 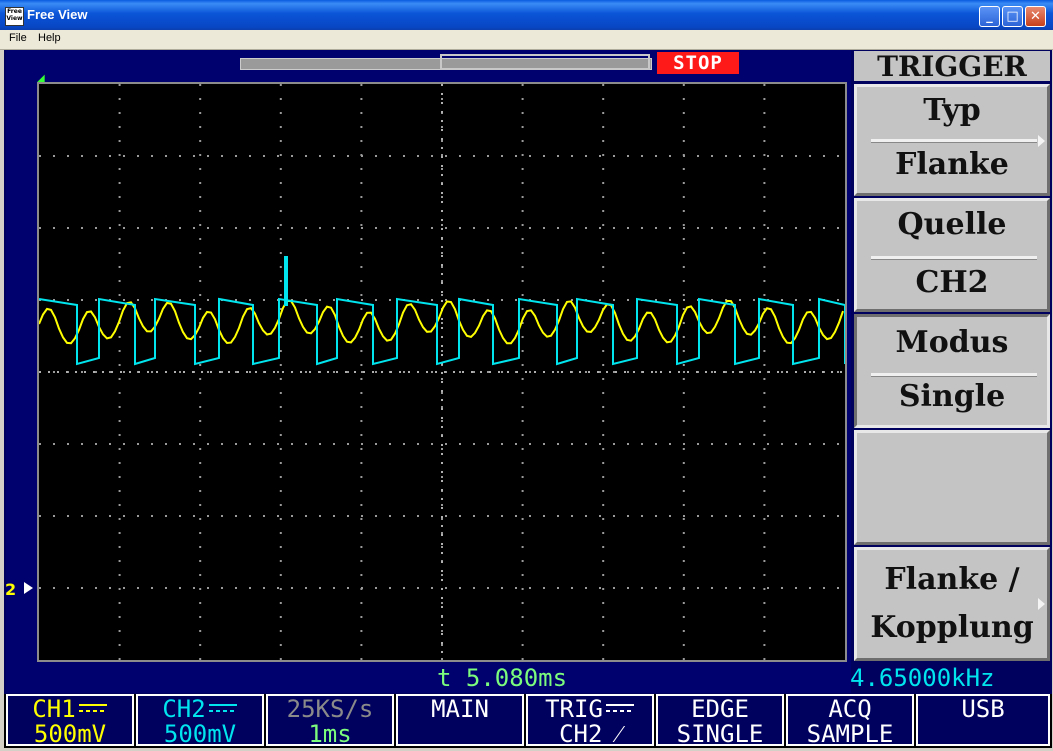 What do you see at coordinates (952, 342) in the screenshot?
I see `mode-label: Modus` at bounding box center [952, 342].